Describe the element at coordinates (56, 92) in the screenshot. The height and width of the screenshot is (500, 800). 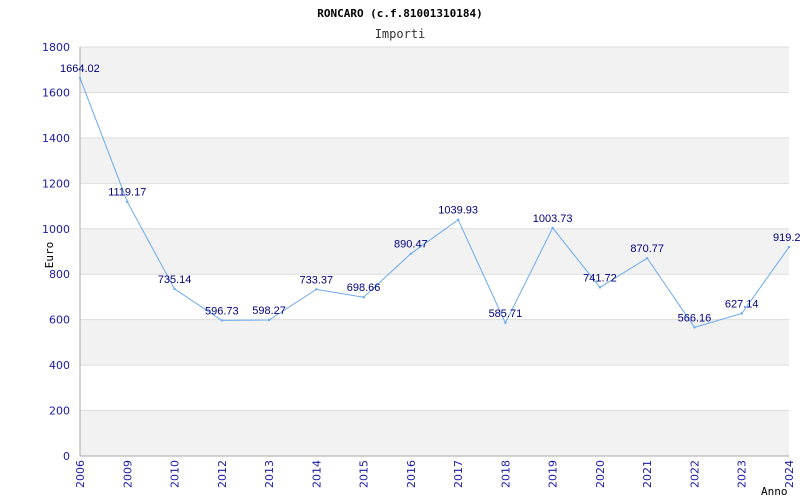
I see `y-tick-label: 1600` at that location.